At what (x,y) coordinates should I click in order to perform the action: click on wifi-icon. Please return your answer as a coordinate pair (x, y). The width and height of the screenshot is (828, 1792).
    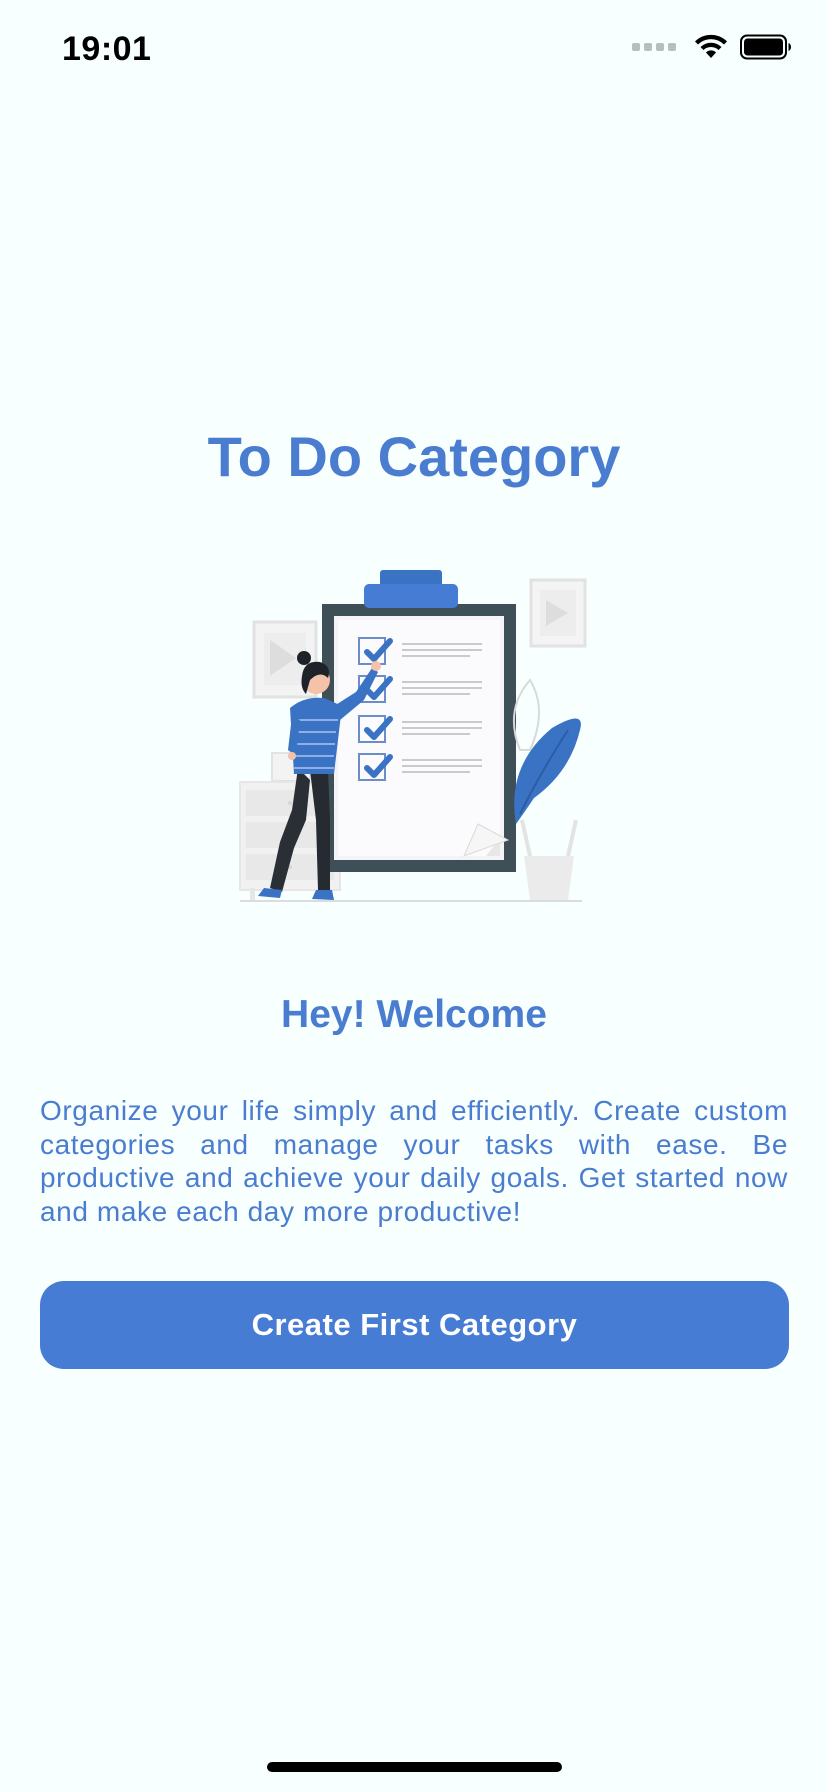
    Looking at the image, I should click on (711, 46).